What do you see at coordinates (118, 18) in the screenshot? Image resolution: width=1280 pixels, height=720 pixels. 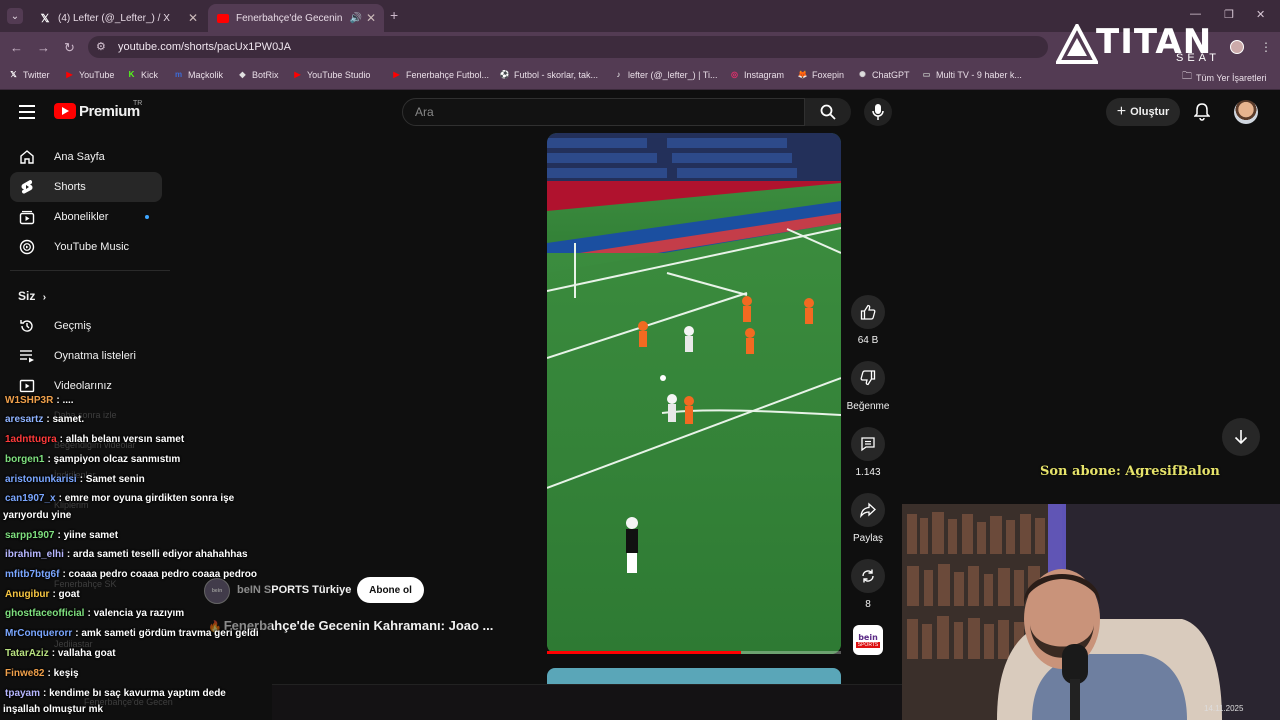 I see `tab-x-lefter: 𝕏 (4) Lefter (@_Lefter_) / X ✕` at bounding box center [118, 18].